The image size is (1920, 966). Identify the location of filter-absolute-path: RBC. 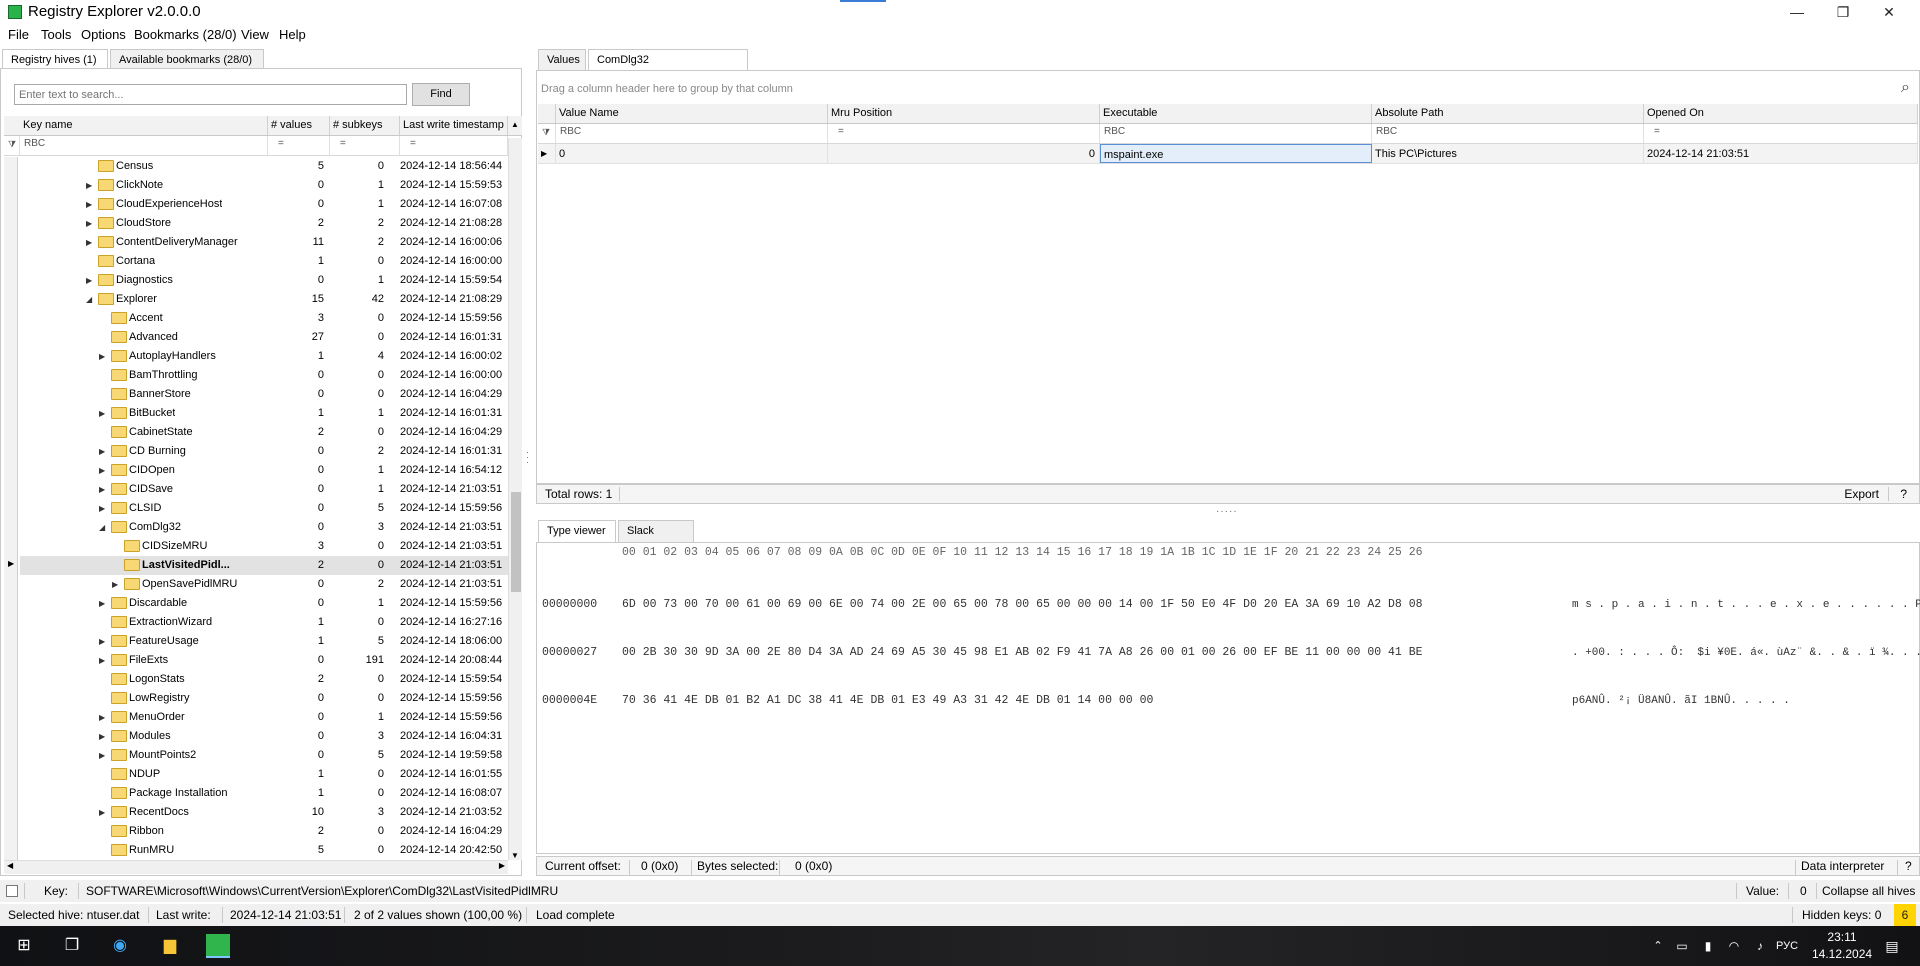
(1508, 133).